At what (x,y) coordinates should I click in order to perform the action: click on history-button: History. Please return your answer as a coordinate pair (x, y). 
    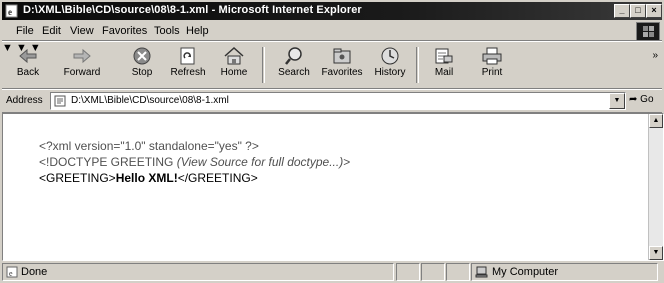
    Looking at the image, I should click on (390, 65).